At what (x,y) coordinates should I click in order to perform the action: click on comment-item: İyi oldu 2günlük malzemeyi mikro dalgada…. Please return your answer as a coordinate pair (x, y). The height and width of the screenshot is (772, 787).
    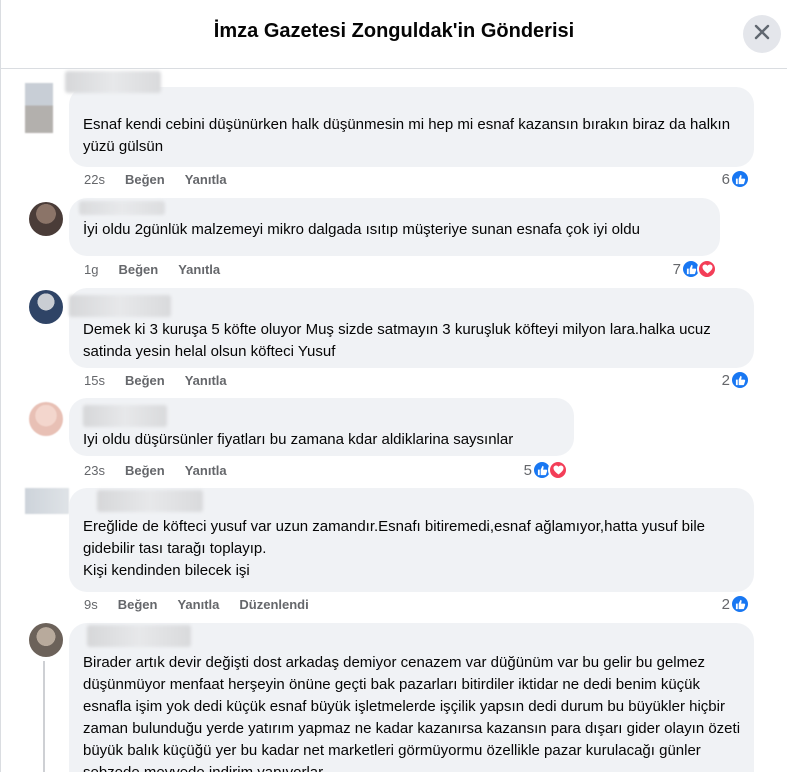
    Looking at the image, I should click on (394, 239).